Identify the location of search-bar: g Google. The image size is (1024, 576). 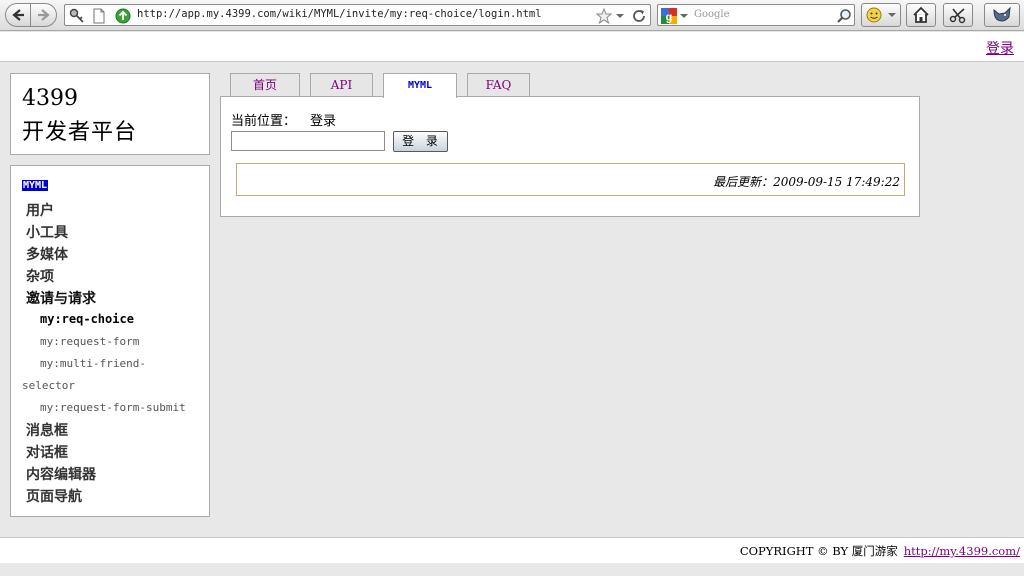
(756, 15).